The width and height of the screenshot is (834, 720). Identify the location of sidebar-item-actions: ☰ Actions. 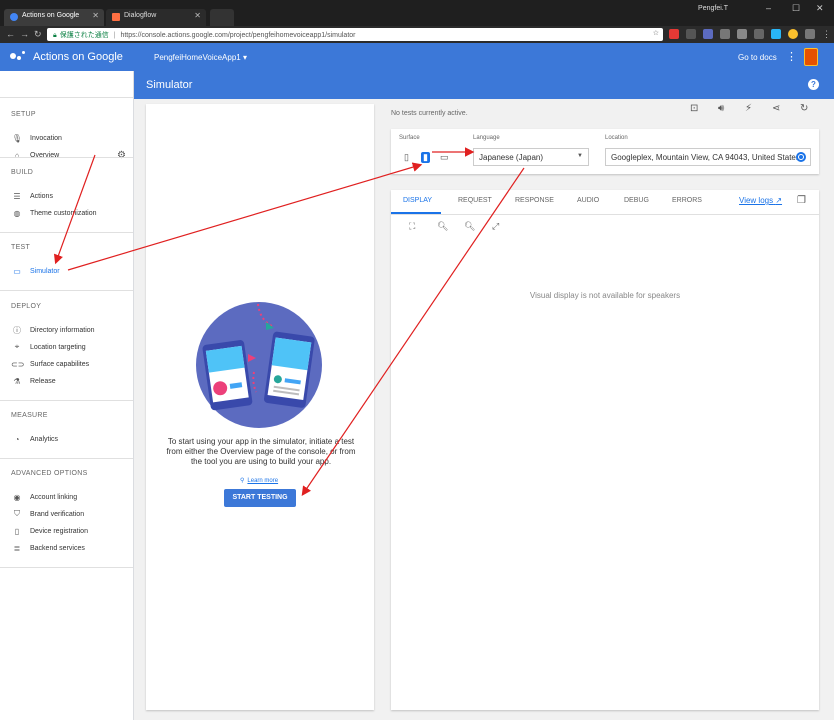
(32, 196).